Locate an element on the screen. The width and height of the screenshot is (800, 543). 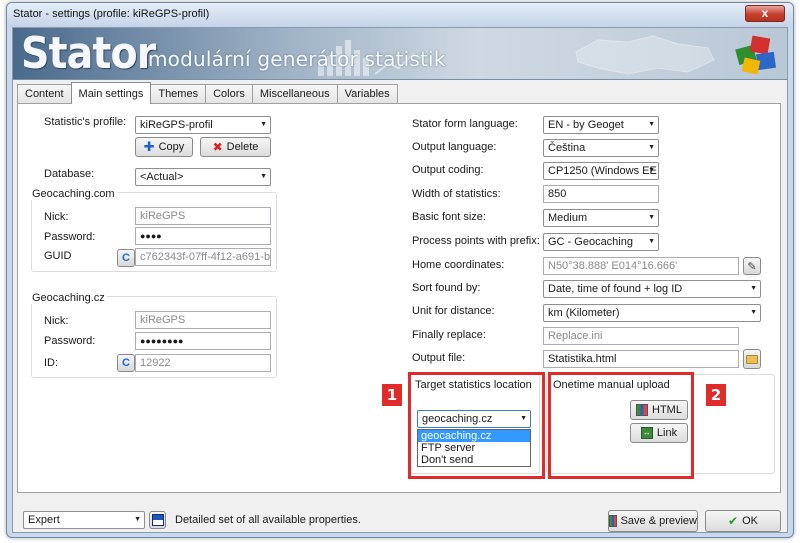
replace-field: Replace.ini is located at coordinates (641, 336).